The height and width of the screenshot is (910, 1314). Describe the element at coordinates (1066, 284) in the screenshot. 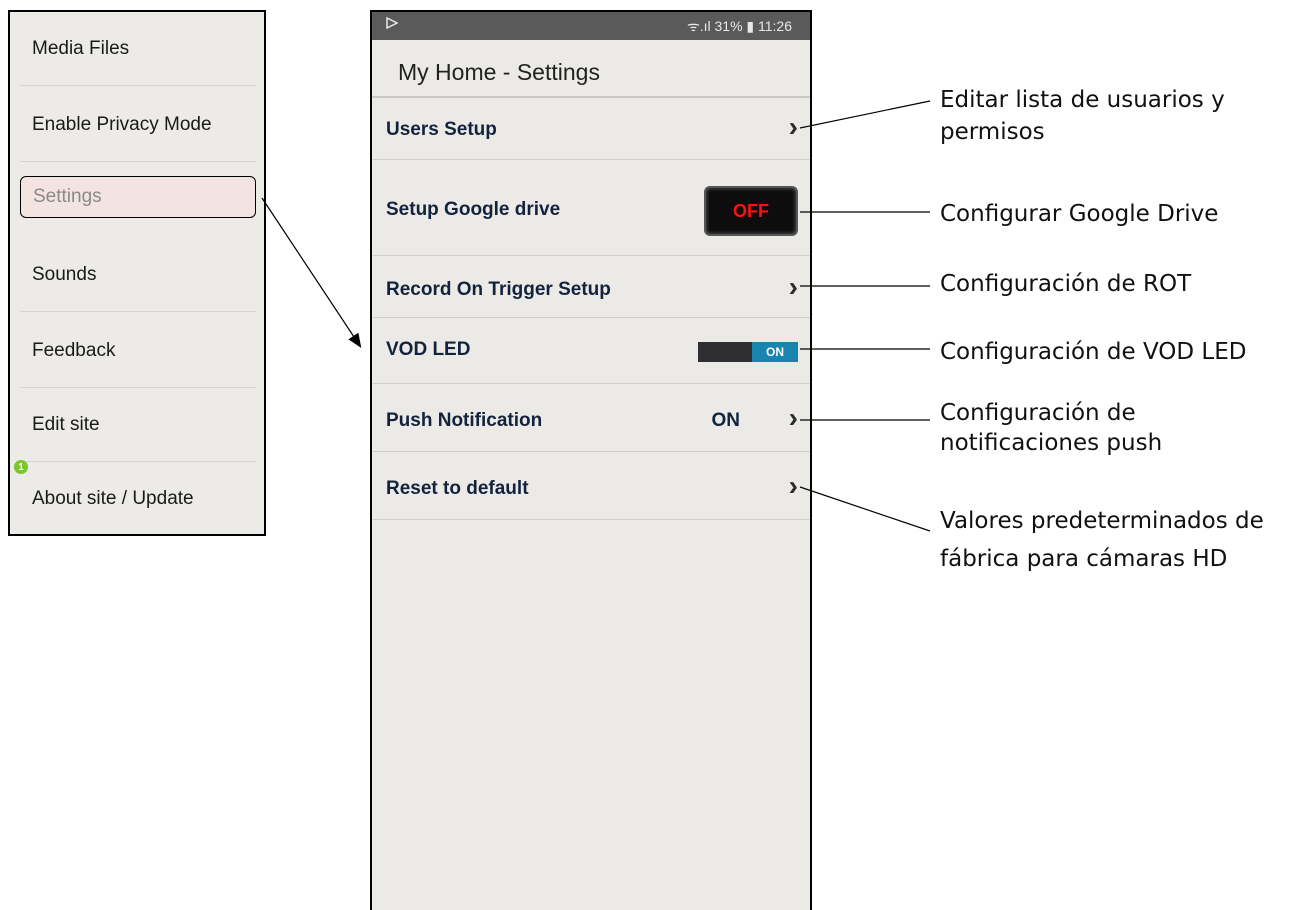

I see `annotation-rot: Configuración de ROT` at that location.